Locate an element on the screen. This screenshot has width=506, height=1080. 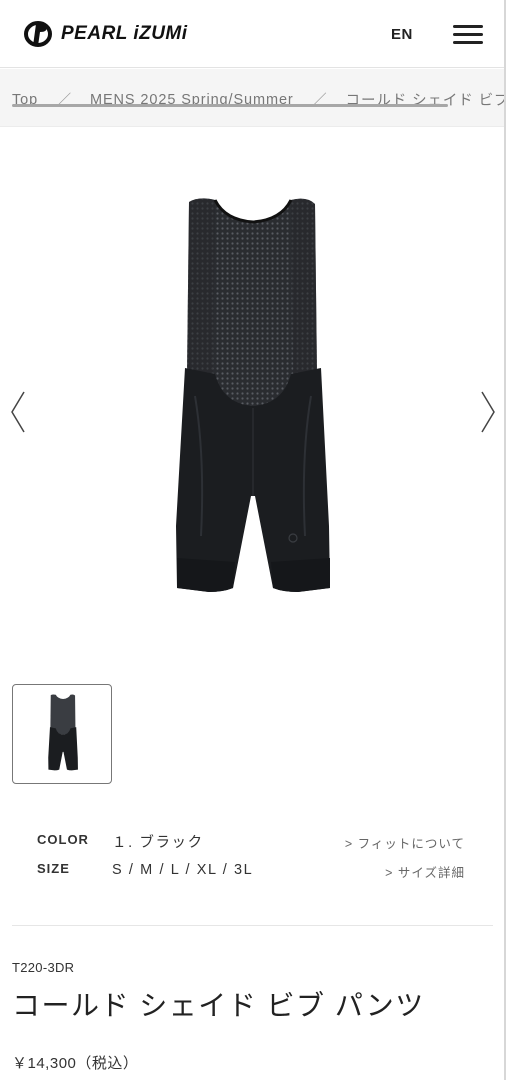
hamburger-menu-icon is located at coordinates (469, 36).